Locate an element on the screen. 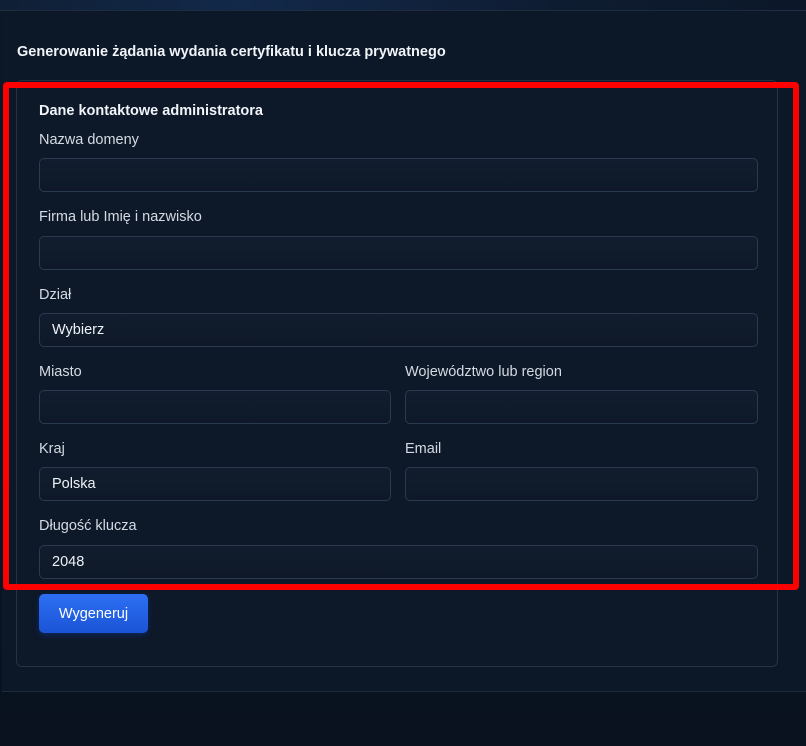  country-label: Kraj is located at coordinates (52, 449).